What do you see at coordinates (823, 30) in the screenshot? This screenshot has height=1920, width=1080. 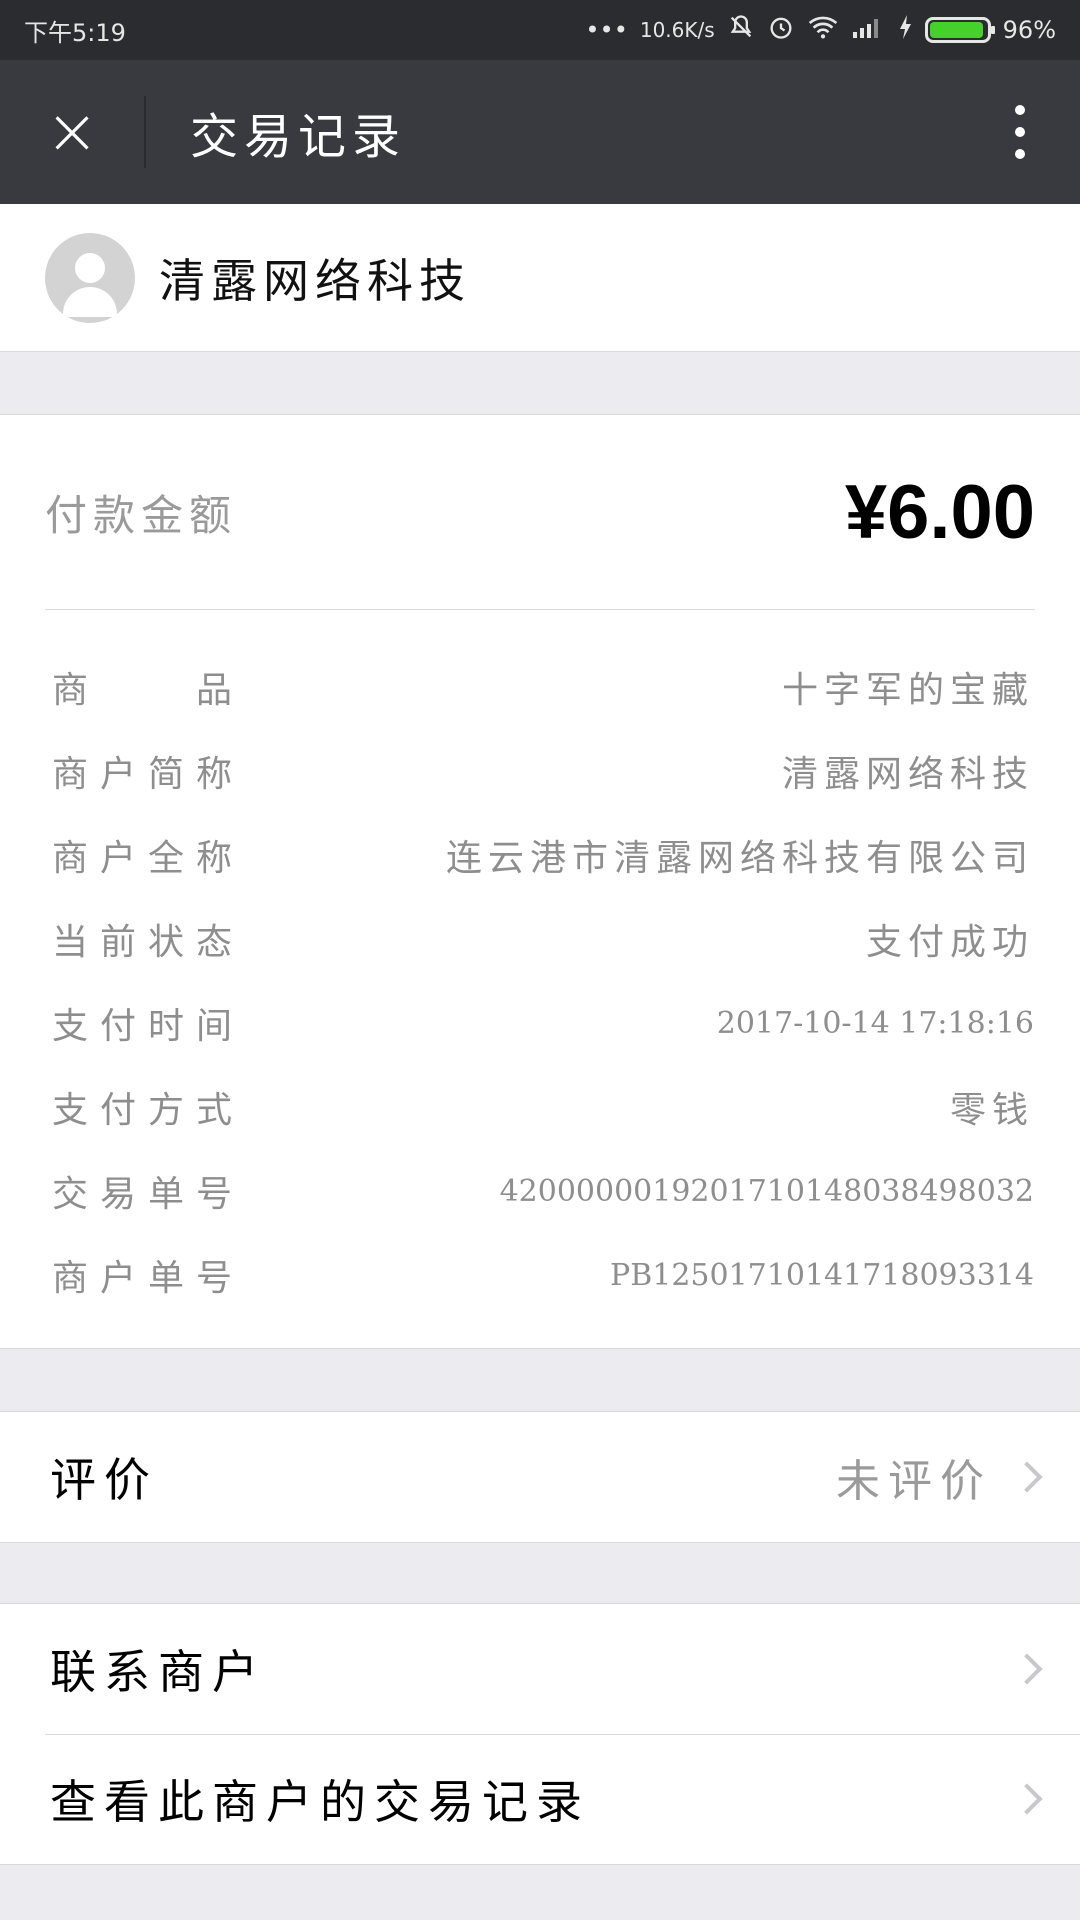 I see `wifi-icon` at bounding box center [823, 30].